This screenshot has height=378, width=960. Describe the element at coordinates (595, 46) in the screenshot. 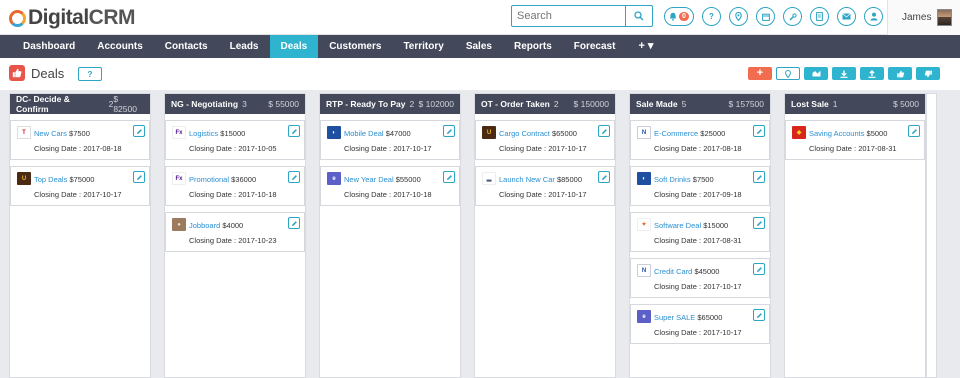

I see `nav-item-forecast: Forecast` at that location.